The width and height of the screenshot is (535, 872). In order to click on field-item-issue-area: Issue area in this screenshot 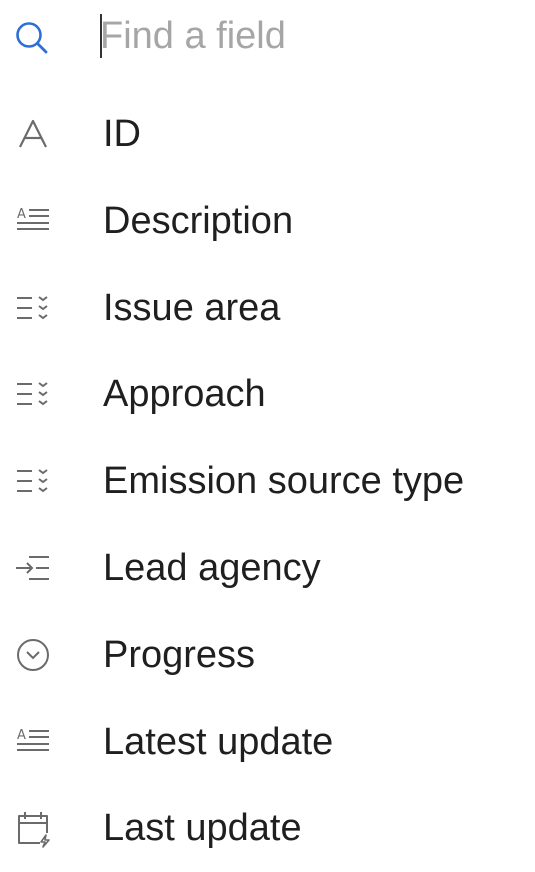, I will do `click(267, 308)`.